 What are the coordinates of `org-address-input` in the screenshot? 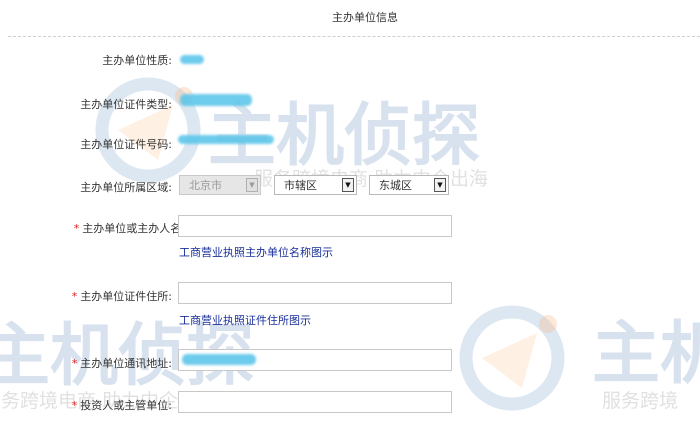 It's located at (315, 293).